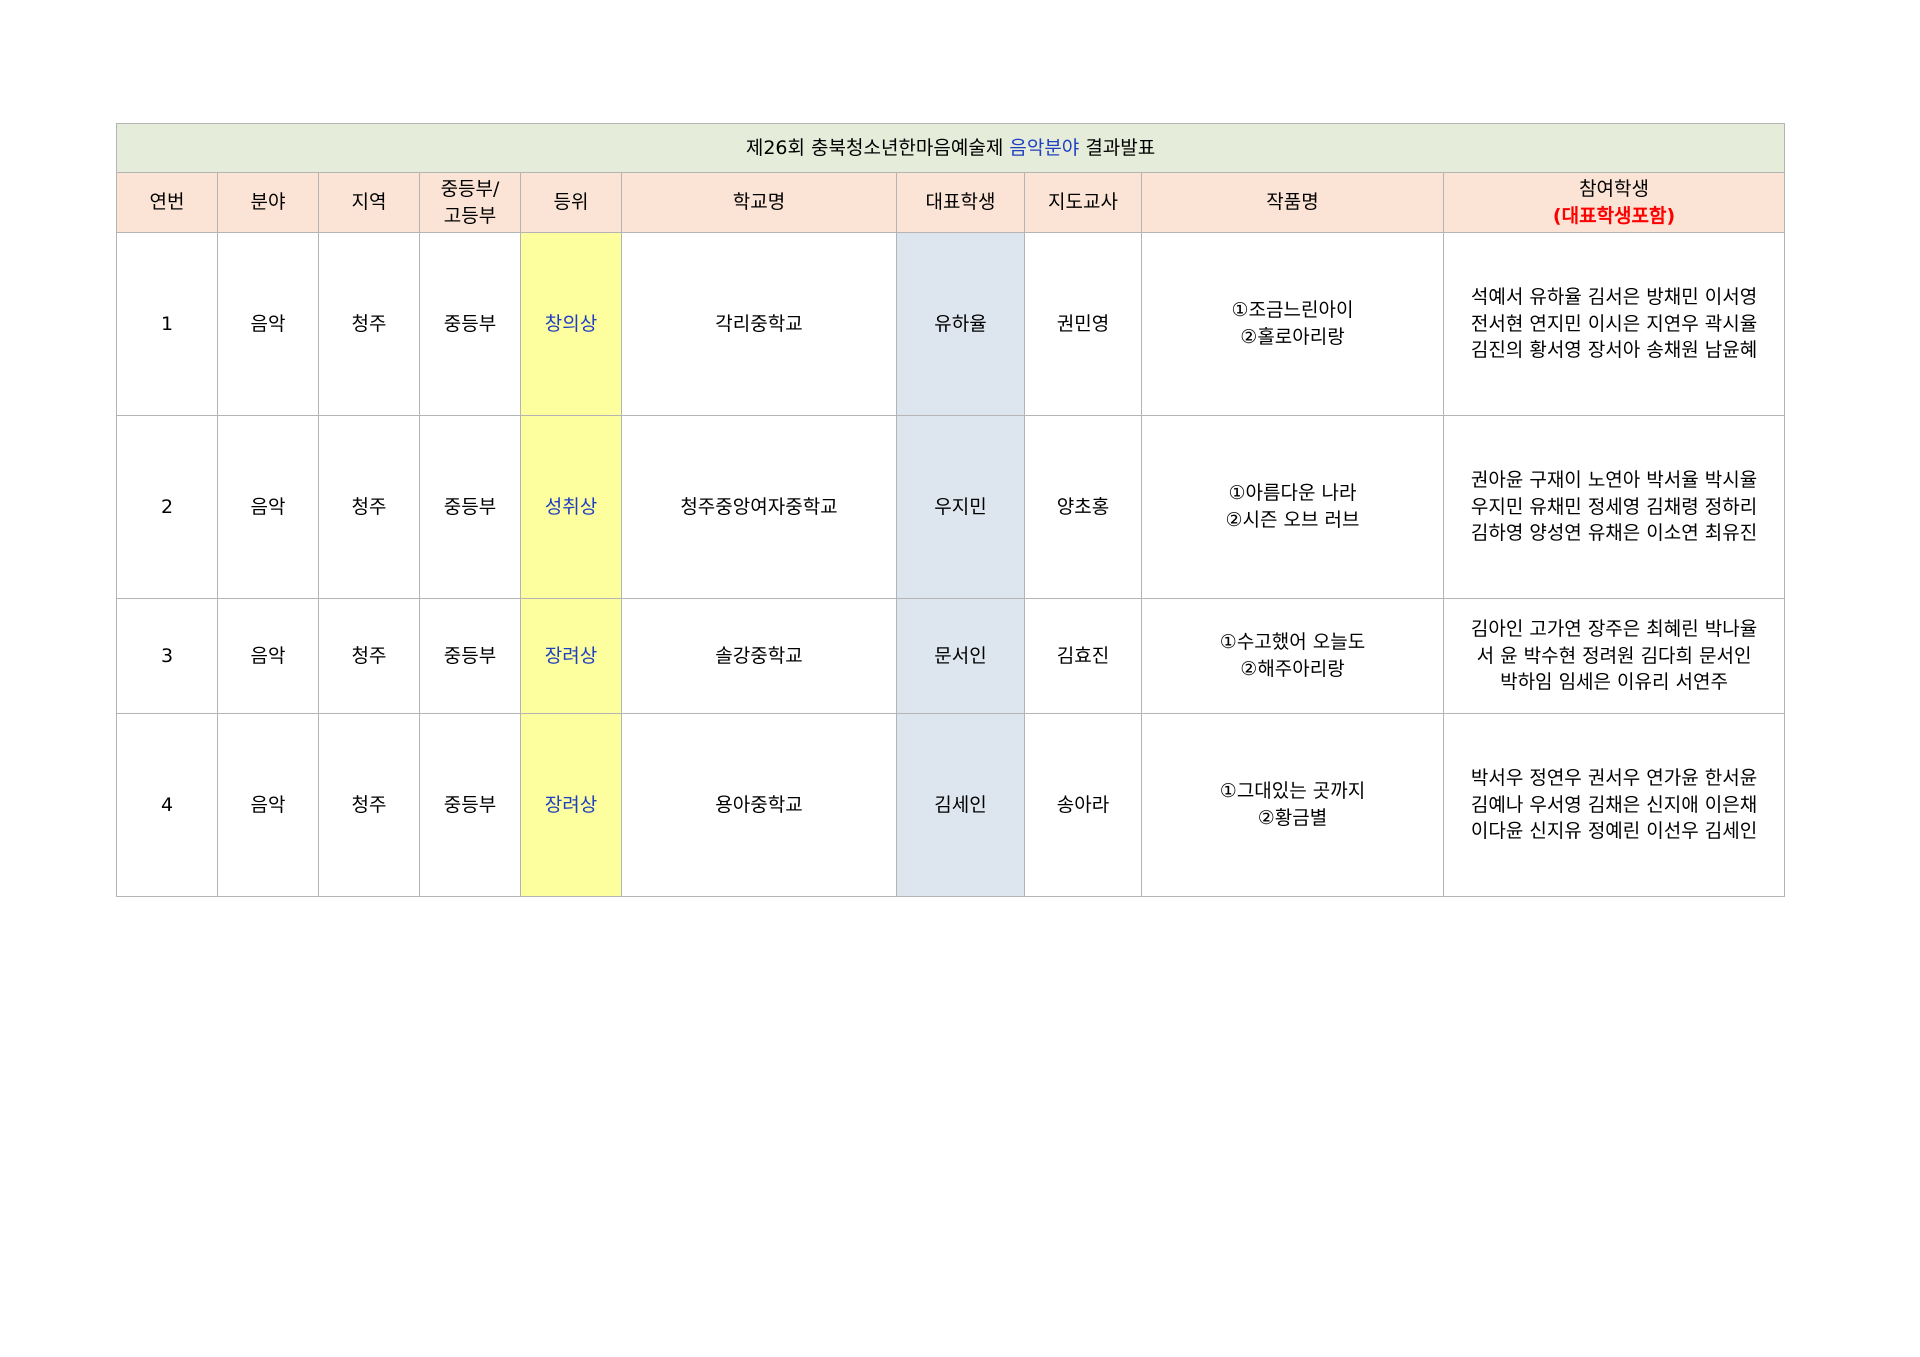  I want to click on cell-award: 창의상, so click(571, 324).